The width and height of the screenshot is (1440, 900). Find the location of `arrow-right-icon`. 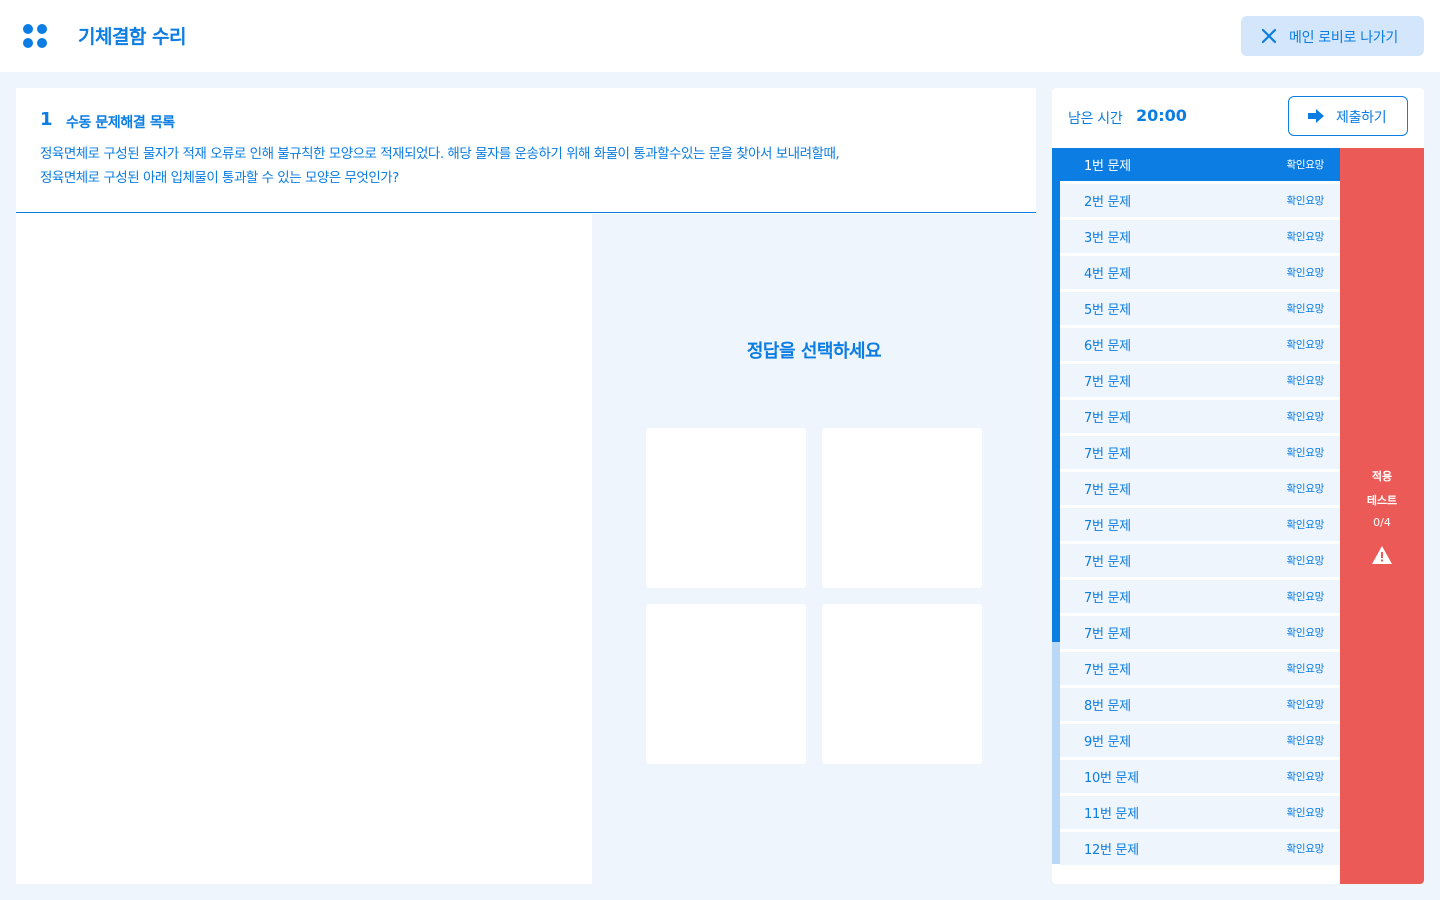

arrow-right-icon is located at coordinates (1316, 116).